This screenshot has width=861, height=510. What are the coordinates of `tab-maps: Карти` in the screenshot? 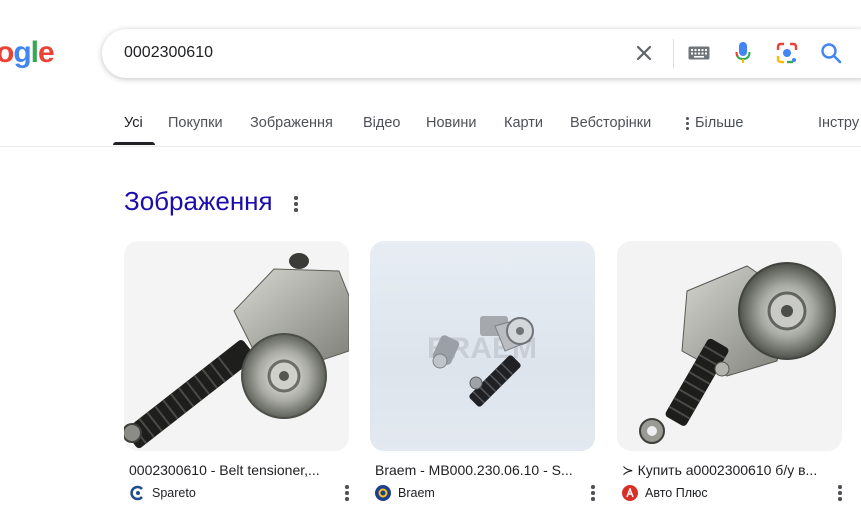 It's located at (523, 123).